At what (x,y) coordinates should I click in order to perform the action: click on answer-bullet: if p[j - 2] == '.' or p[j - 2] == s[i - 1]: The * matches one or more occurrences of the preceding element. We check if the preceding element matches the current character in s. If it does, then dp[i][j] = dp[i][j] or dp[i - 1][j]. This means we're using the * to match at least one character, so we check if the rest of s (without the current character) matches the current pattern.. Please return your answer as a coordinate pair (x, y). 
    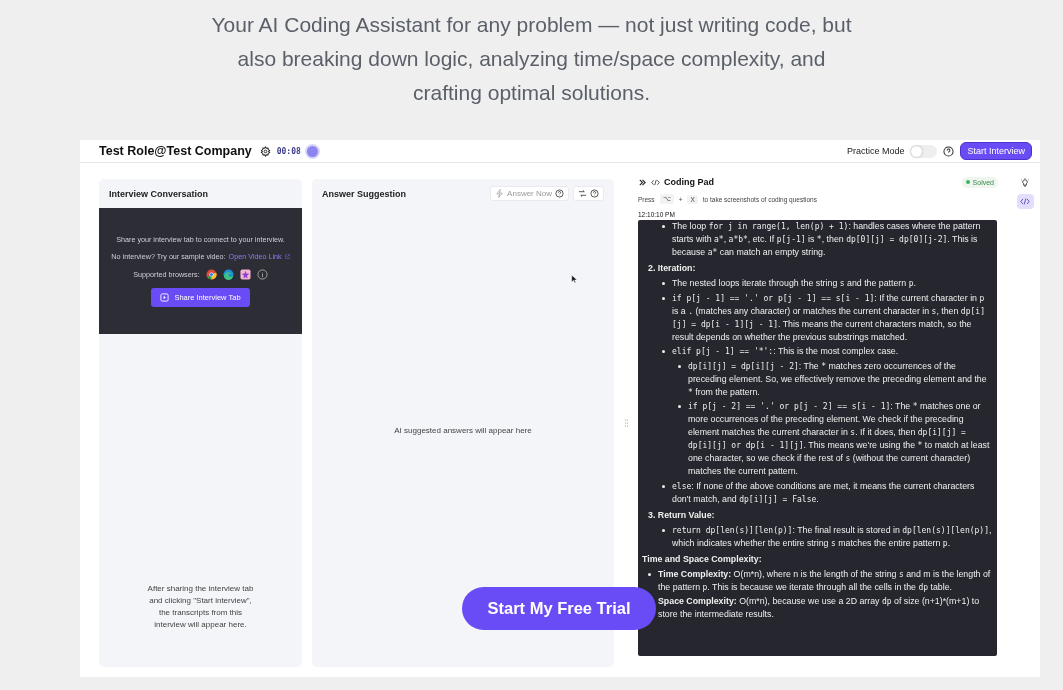
    Looking at the image, I should click on (839, 439).